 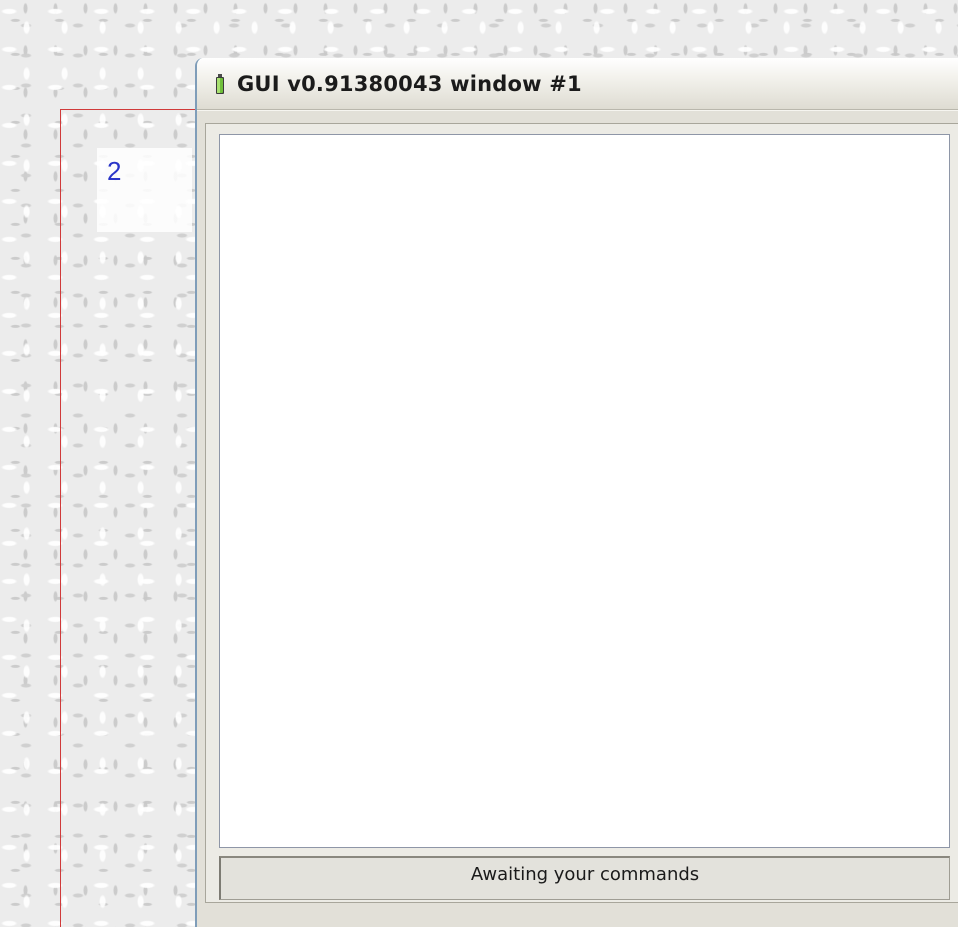 I want to click on status-message: Awaiting your commands, so click(x=585, y=874).